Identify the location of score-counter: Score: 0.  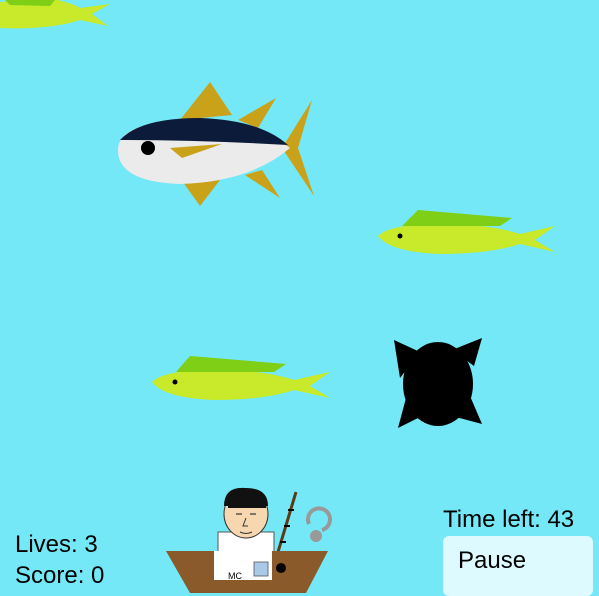
(60, 575).